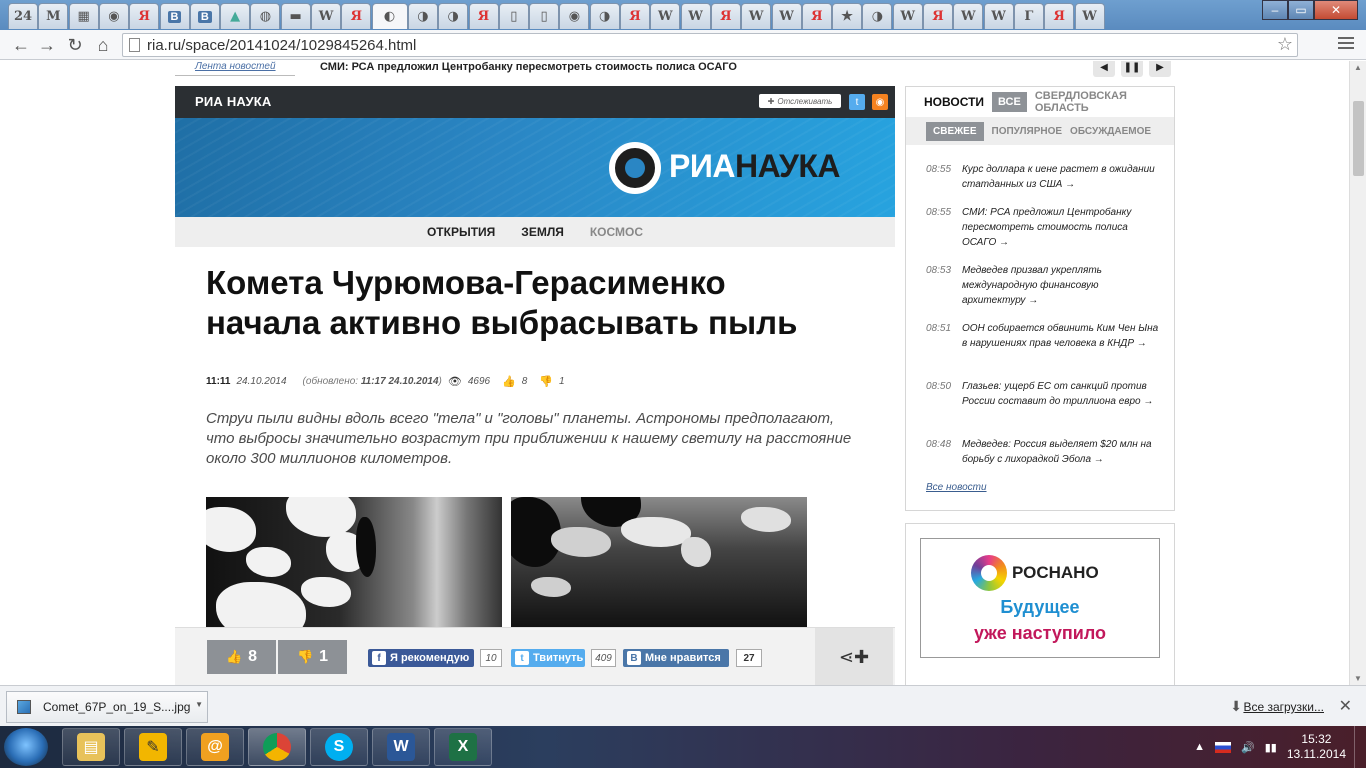  Describe the element at coordinates (339, 747) in the screenshot. I see `taskbar-skype: S` at that location.